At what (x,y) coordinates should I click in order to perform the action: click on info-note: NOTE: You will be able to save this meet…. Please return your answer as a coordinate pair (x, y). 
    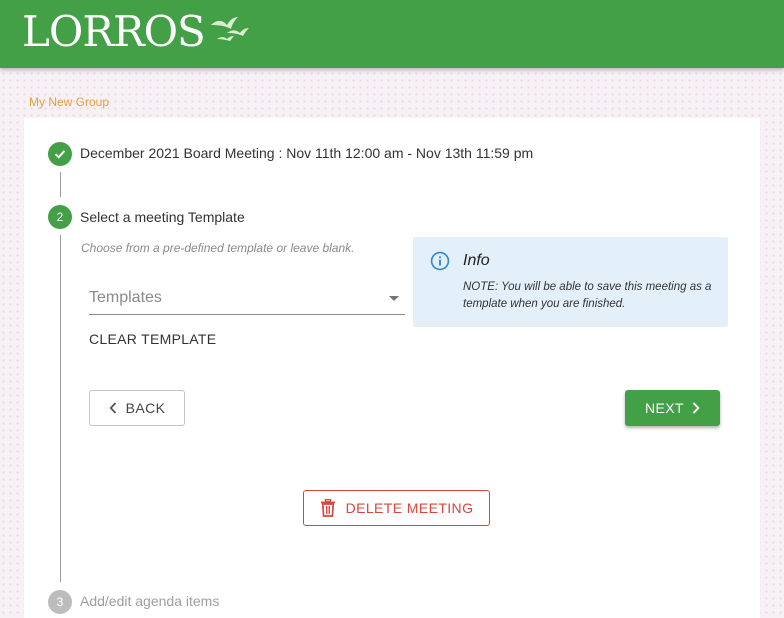
    Looking at the image, I should click on (587, 295).